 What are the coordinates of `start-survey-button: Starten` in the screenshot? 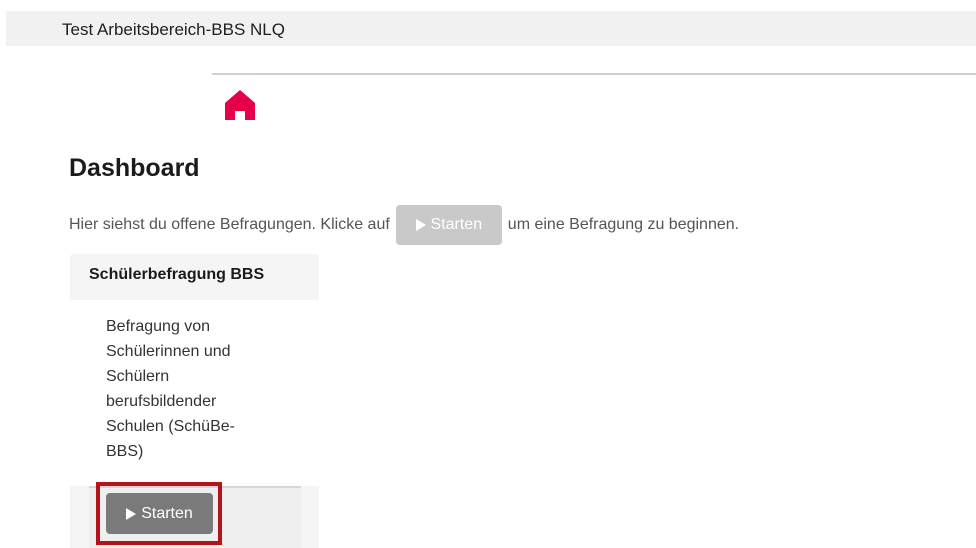 It's located at (159, 513).